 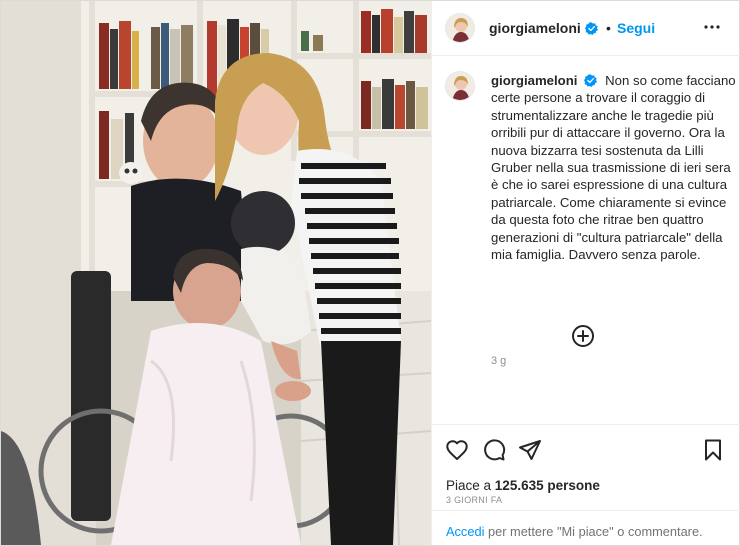 I want to click on username-link: giorgiameloni, so click(x=535, y=28).